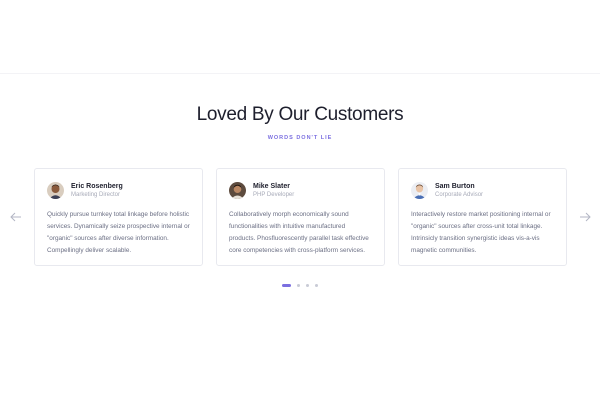 The image size is (600, 400). Describe the element at coordinates (16, 217) in the screenshot. I see `arrow-left-icon` at that location.